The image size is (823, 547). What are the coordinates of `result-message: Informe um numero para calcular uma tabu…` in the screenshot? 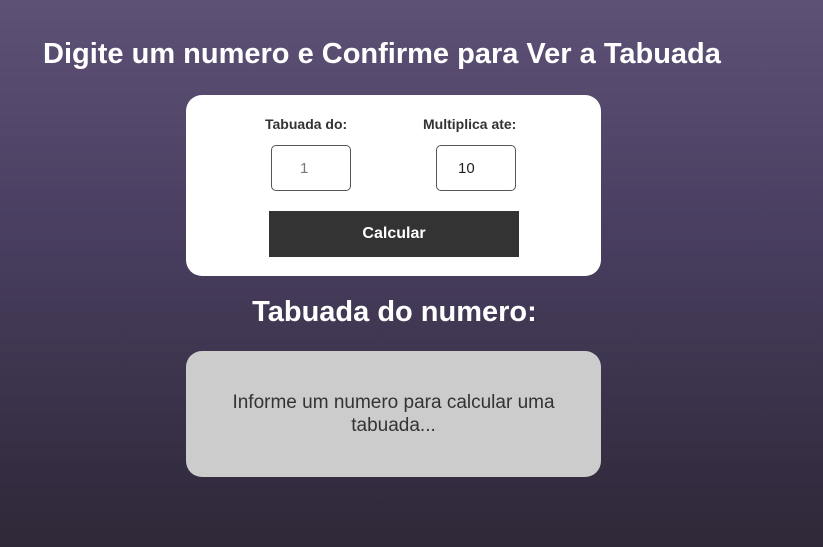 It's located at (393, 414).